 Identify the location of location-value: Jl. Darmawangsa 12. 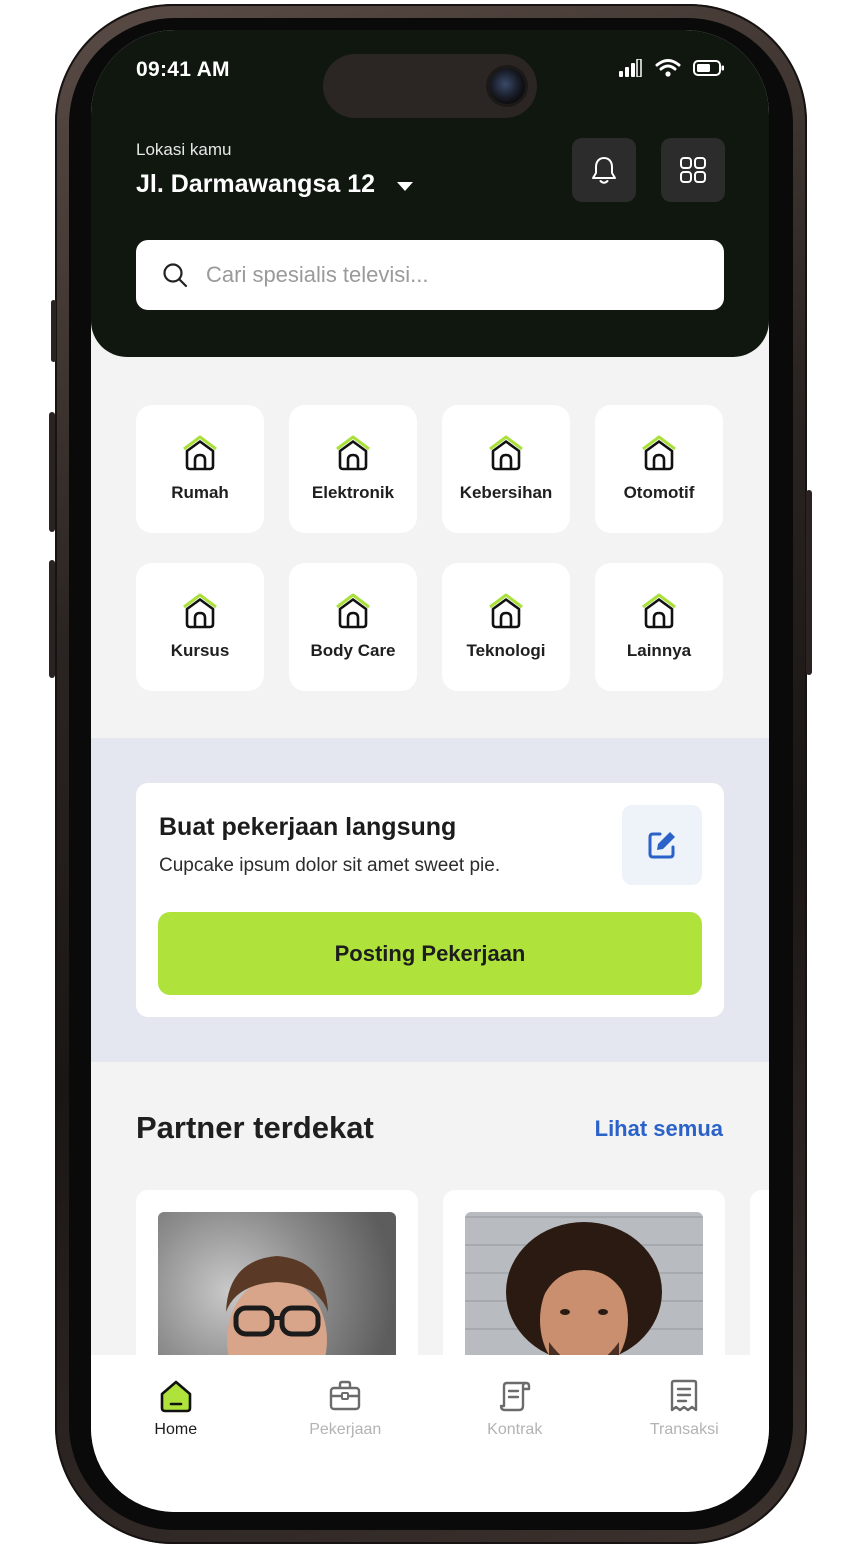
(256, 184).